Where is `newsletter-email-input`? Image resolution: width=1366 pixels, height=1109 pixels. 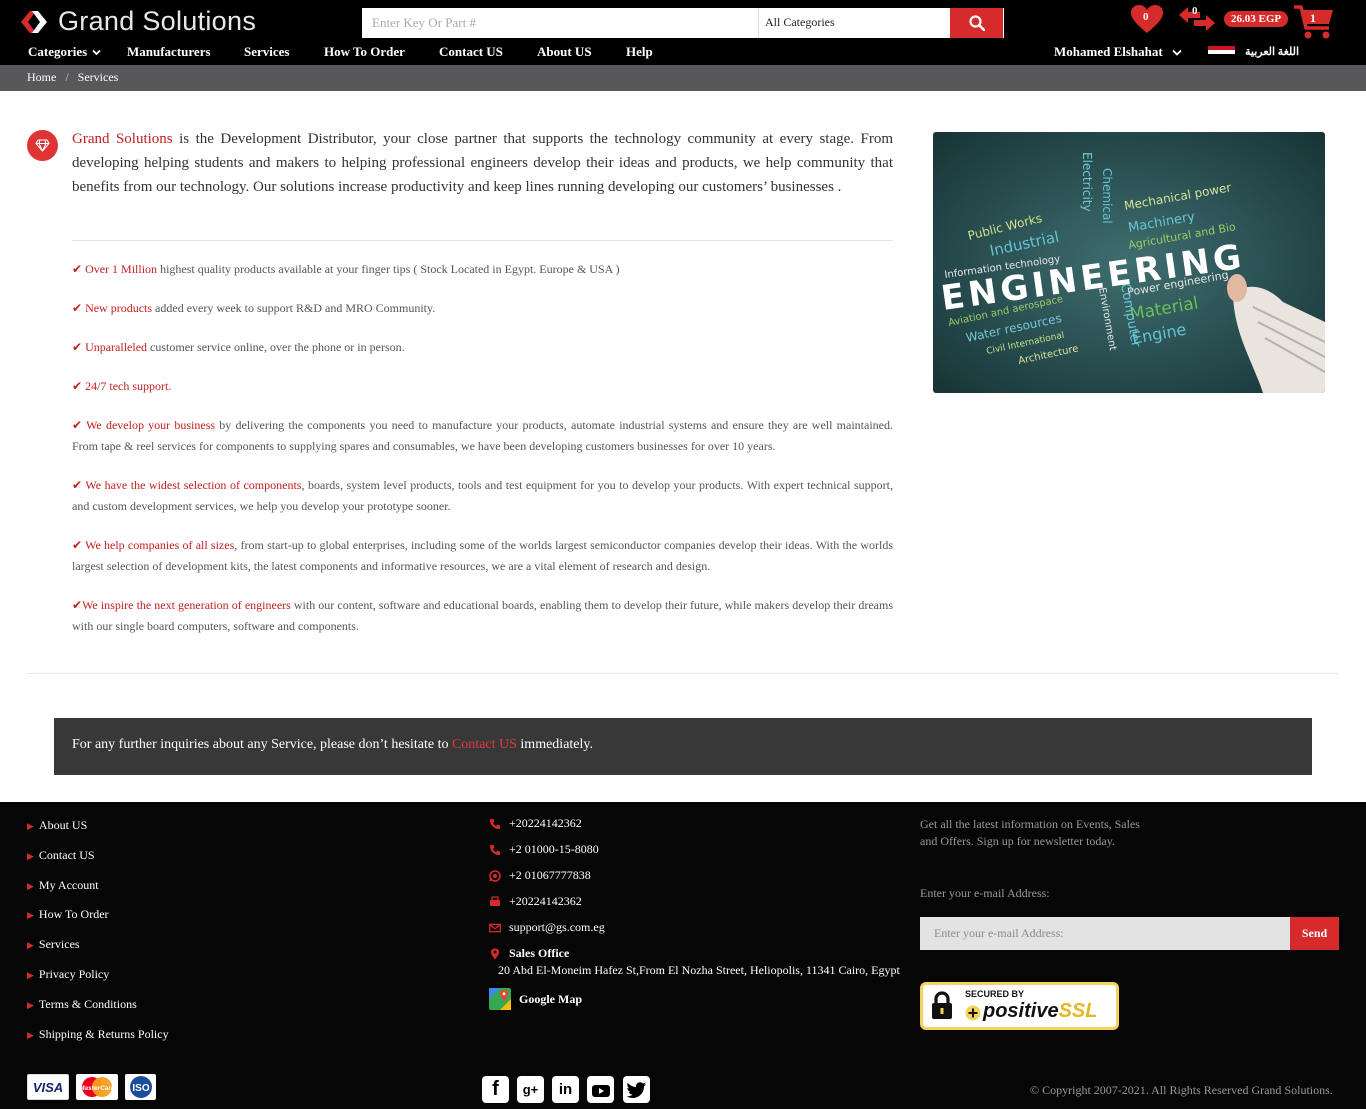 newsletter-email-input is located at coordinates (1105, 933).